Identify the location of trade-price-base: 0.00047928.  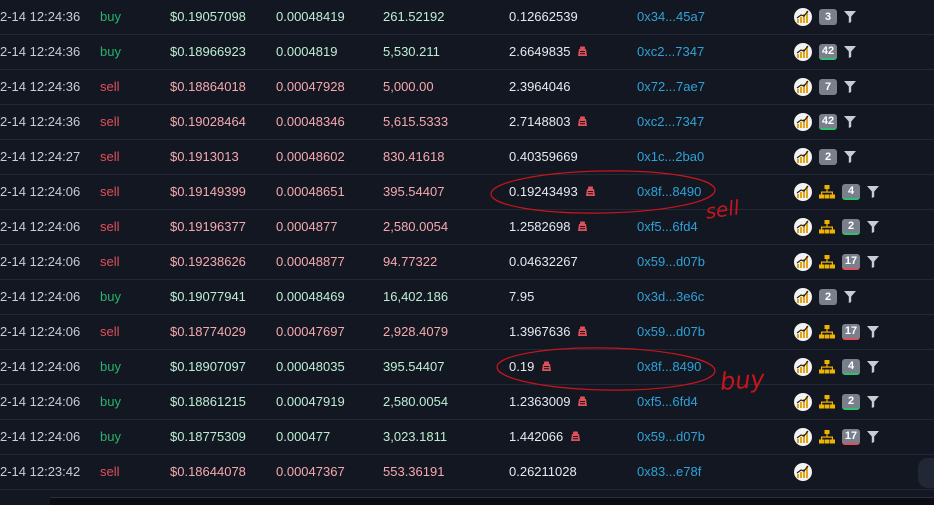
(310, 86).